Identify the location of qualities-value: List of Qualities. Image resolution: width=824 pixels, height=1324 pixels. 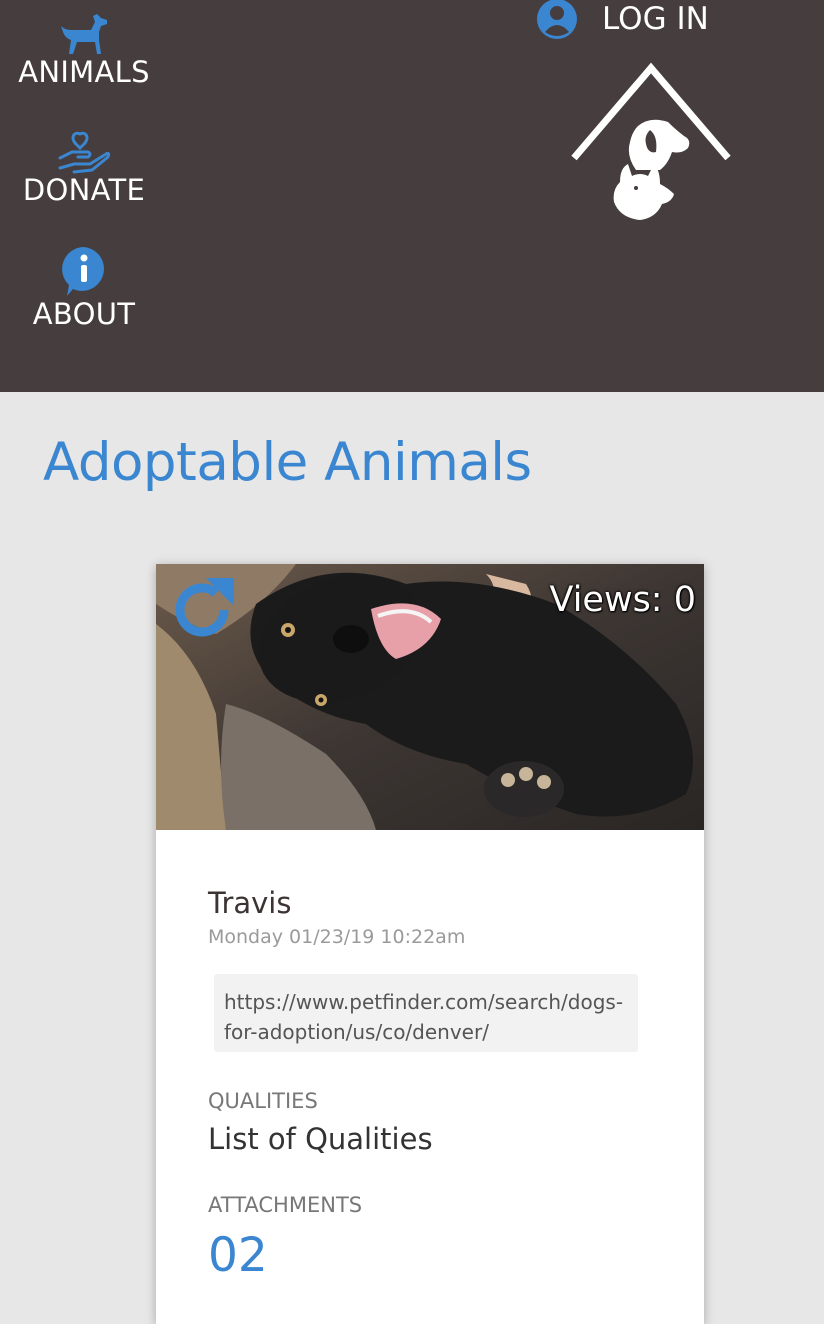
(320, 1139).